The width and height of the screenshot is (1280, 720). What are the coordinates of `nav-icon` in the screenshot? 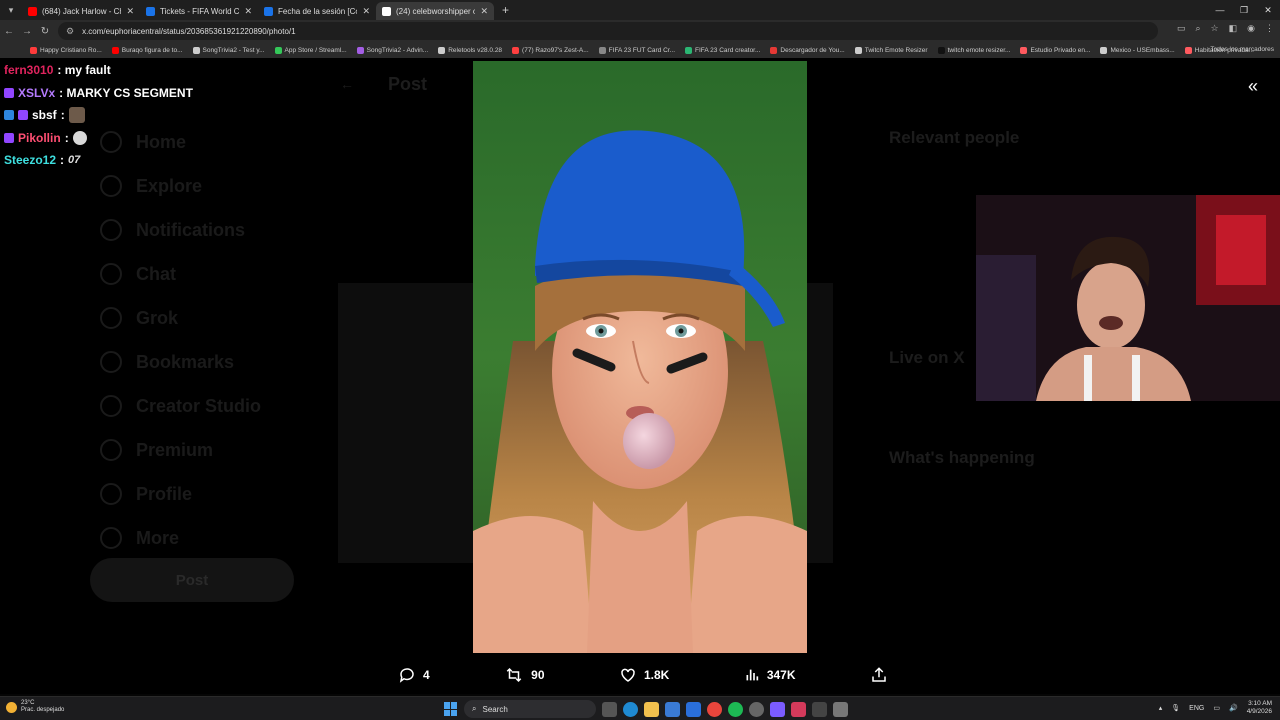 It's located at (111, 494).